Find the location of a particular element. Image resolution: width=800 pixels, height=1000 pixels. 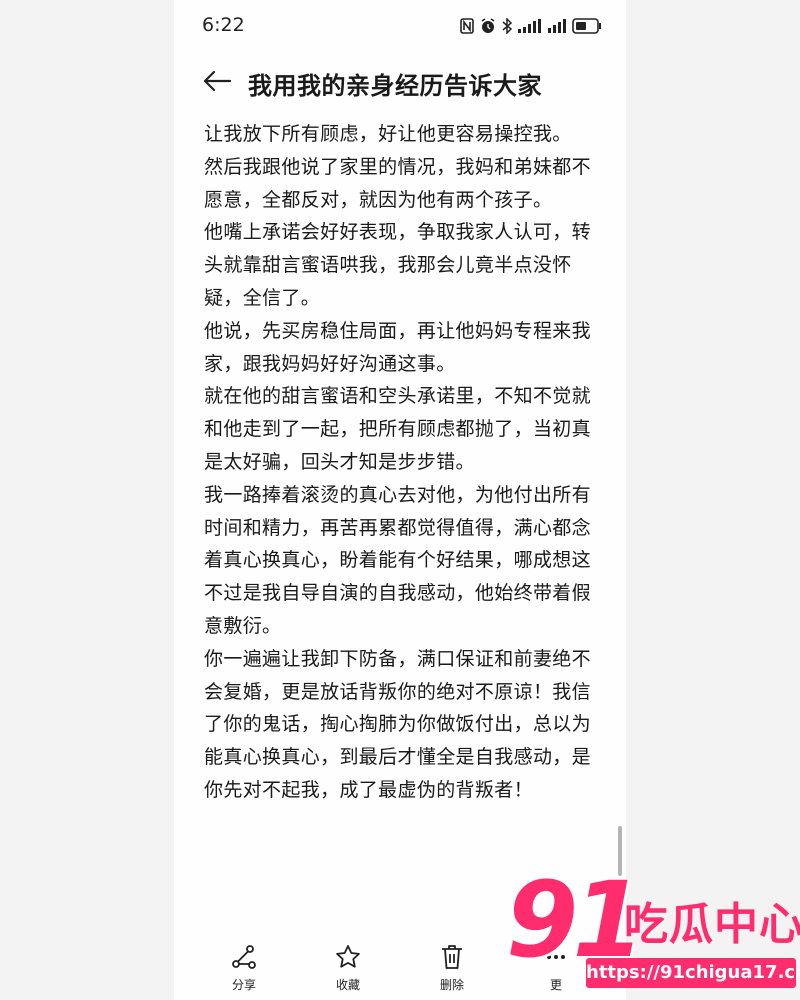

text-line: 是太好骗，回头才知是步步错。 is located at coordinates (339, 461).